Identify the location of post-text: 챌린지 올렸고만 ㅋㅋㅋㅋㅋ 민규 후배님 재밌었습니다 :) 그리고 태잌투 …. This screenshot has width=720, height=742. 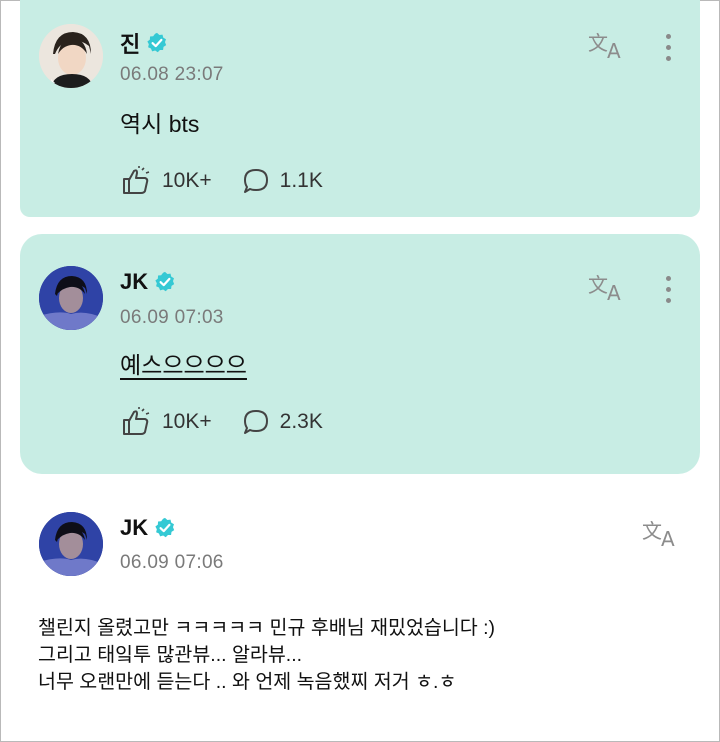
(266, 655).